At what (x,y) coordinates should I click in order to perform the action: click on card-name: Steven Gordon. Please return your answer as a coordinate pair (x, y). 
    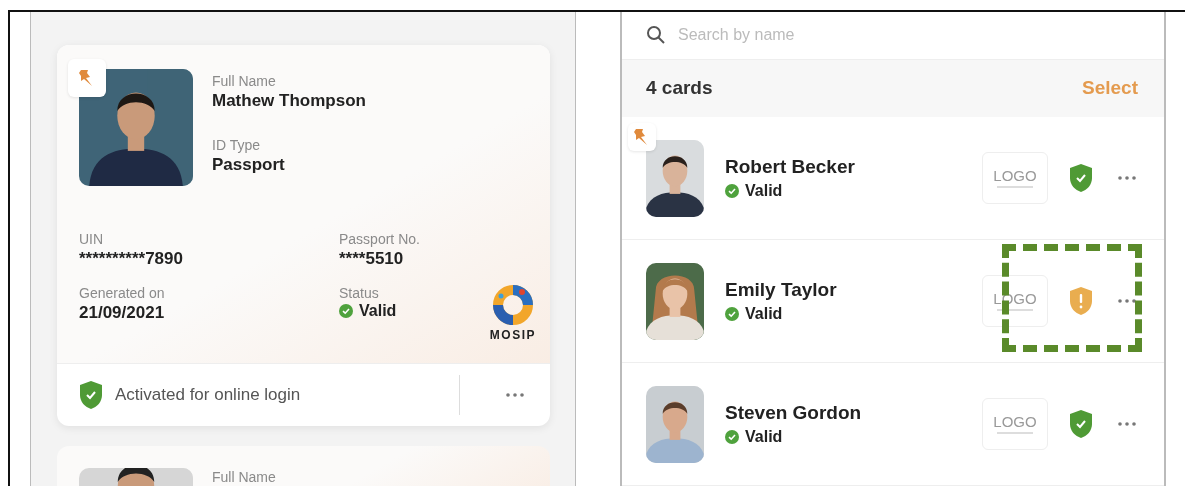
    Looking at the image, I should click on (794, 413).